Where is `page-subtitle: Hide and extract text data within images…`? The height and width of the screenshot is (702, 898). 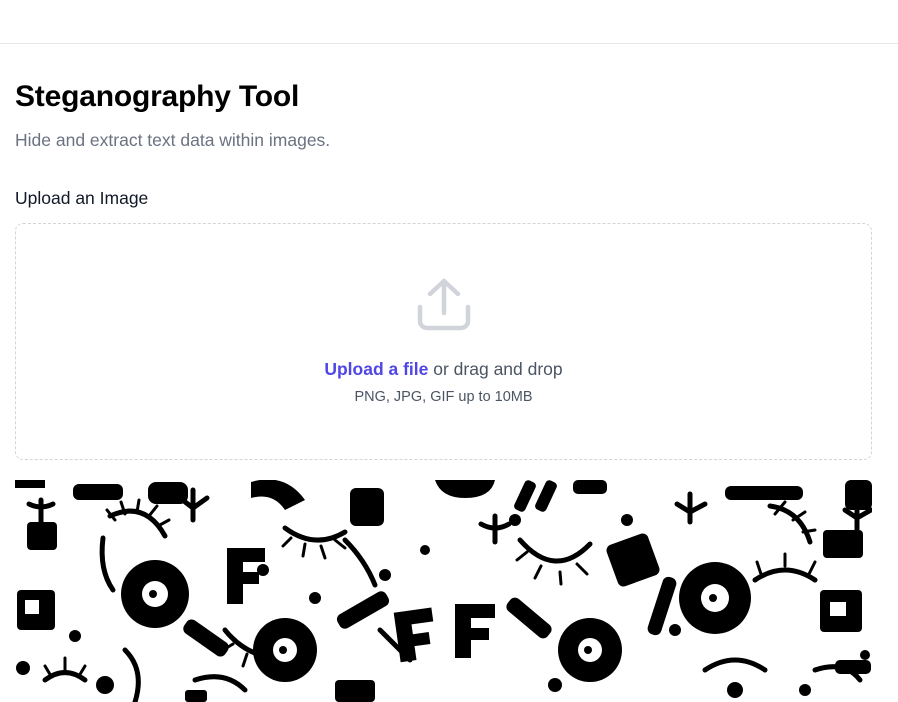
page-subtitle: Hide and extract text data within images… is located at coordinates (173, 140).